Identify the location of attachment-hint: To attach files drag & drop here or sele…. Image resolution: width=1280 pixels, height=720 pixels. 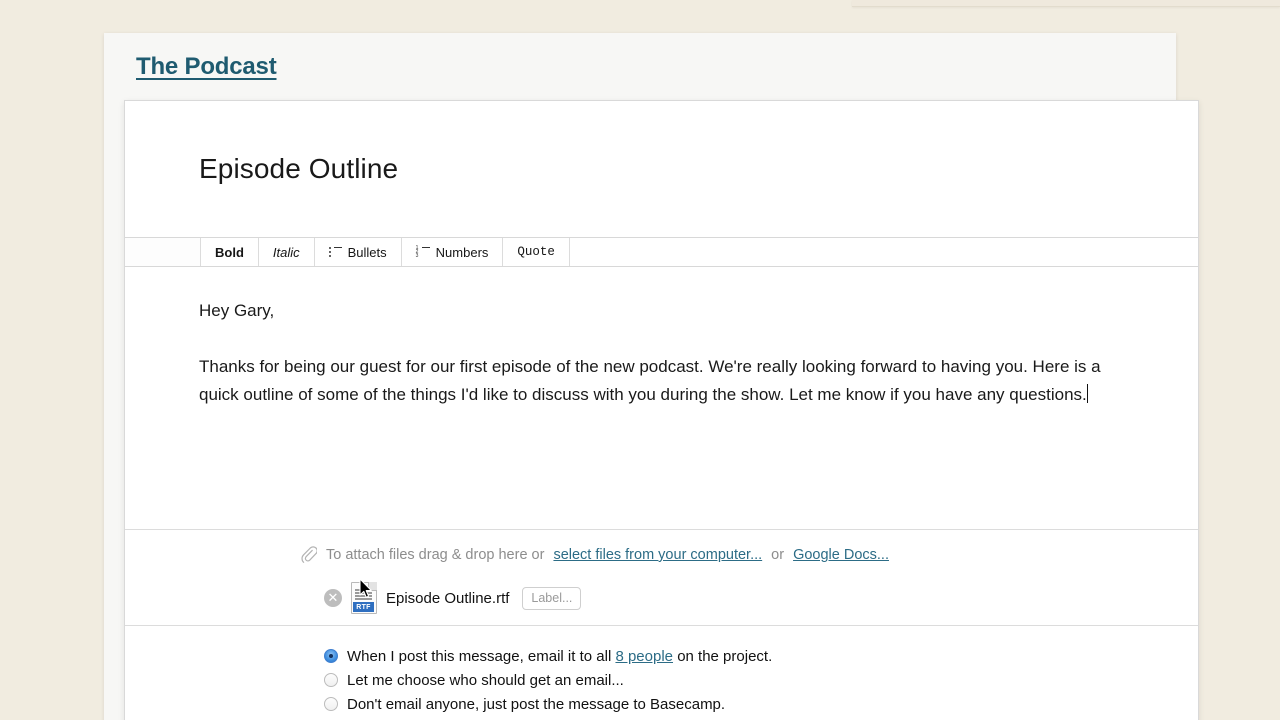
(661, 555).